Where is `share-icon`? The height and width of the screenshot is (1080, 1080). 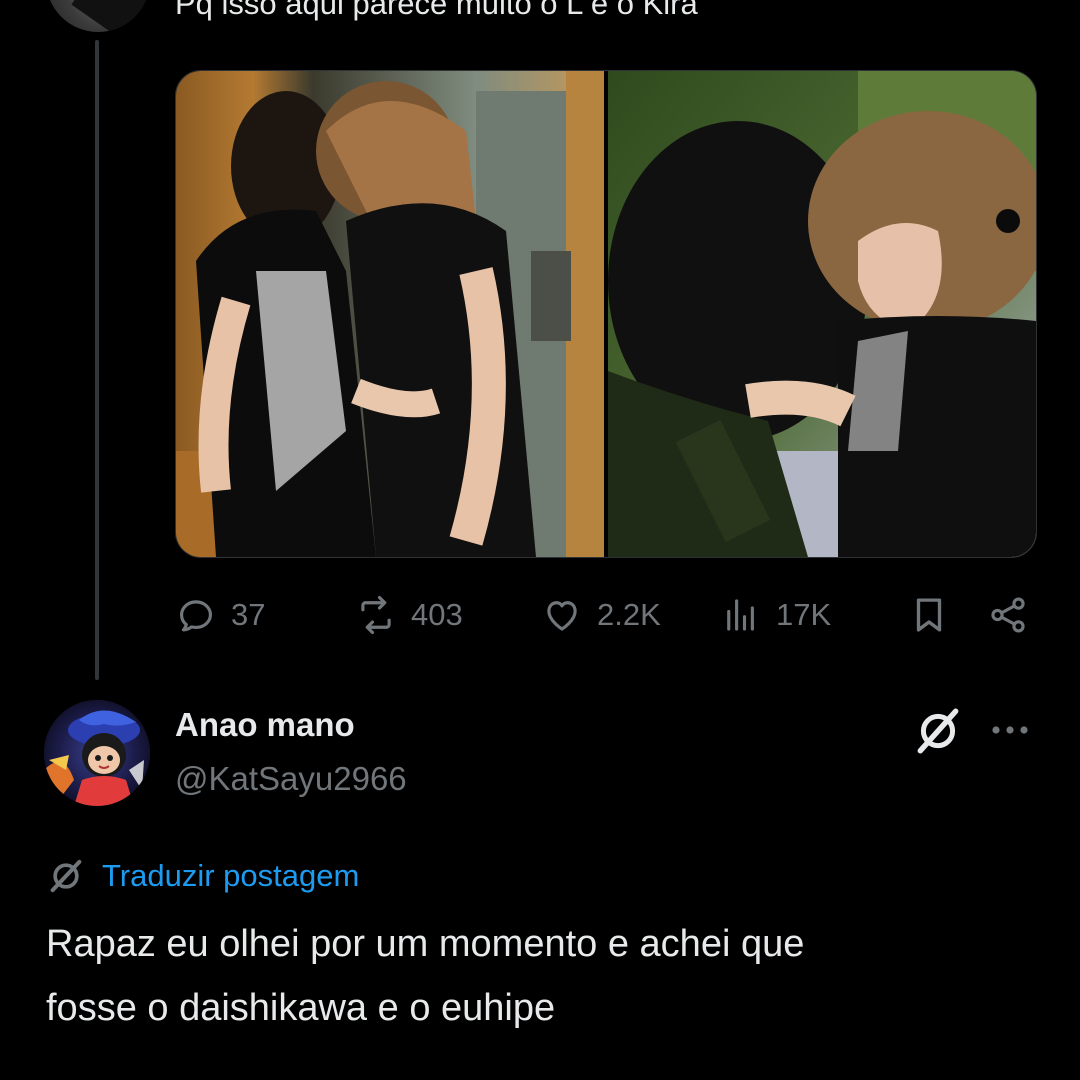
share-icon is located at coordinates (1008, 615).